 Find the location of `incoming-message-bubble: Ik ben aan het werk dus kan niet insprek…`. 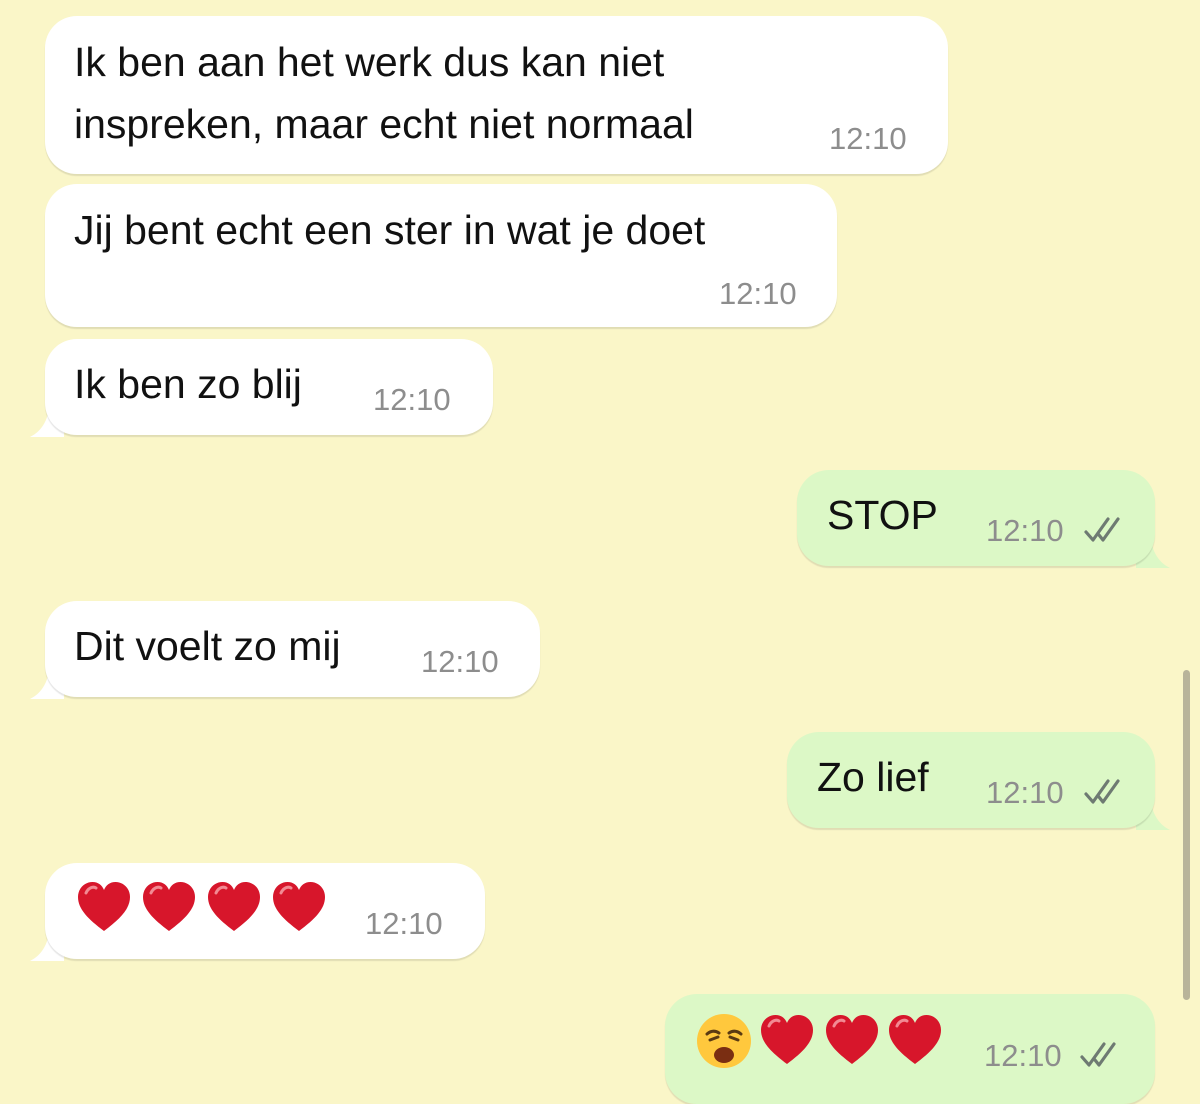

incoming-message-bubble: Ik ben aan het werk dus kan niet insprek… is located at coordinates (496, 95).